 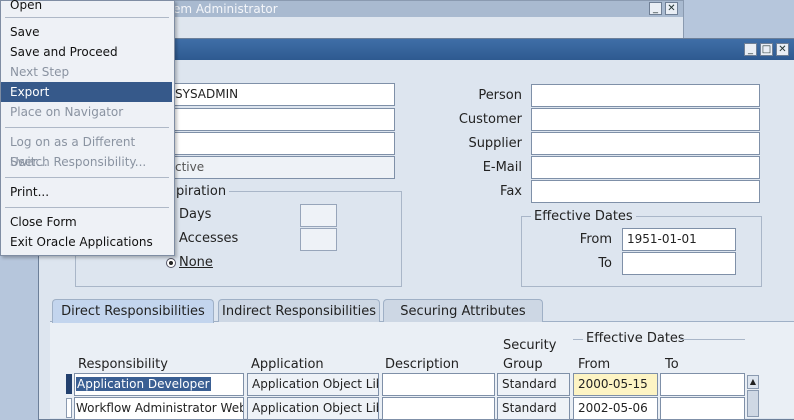 What do you see at coordinates (196, 262) in the screenshot?
I see `none-option-label: None` at bounding box center [196, 262].